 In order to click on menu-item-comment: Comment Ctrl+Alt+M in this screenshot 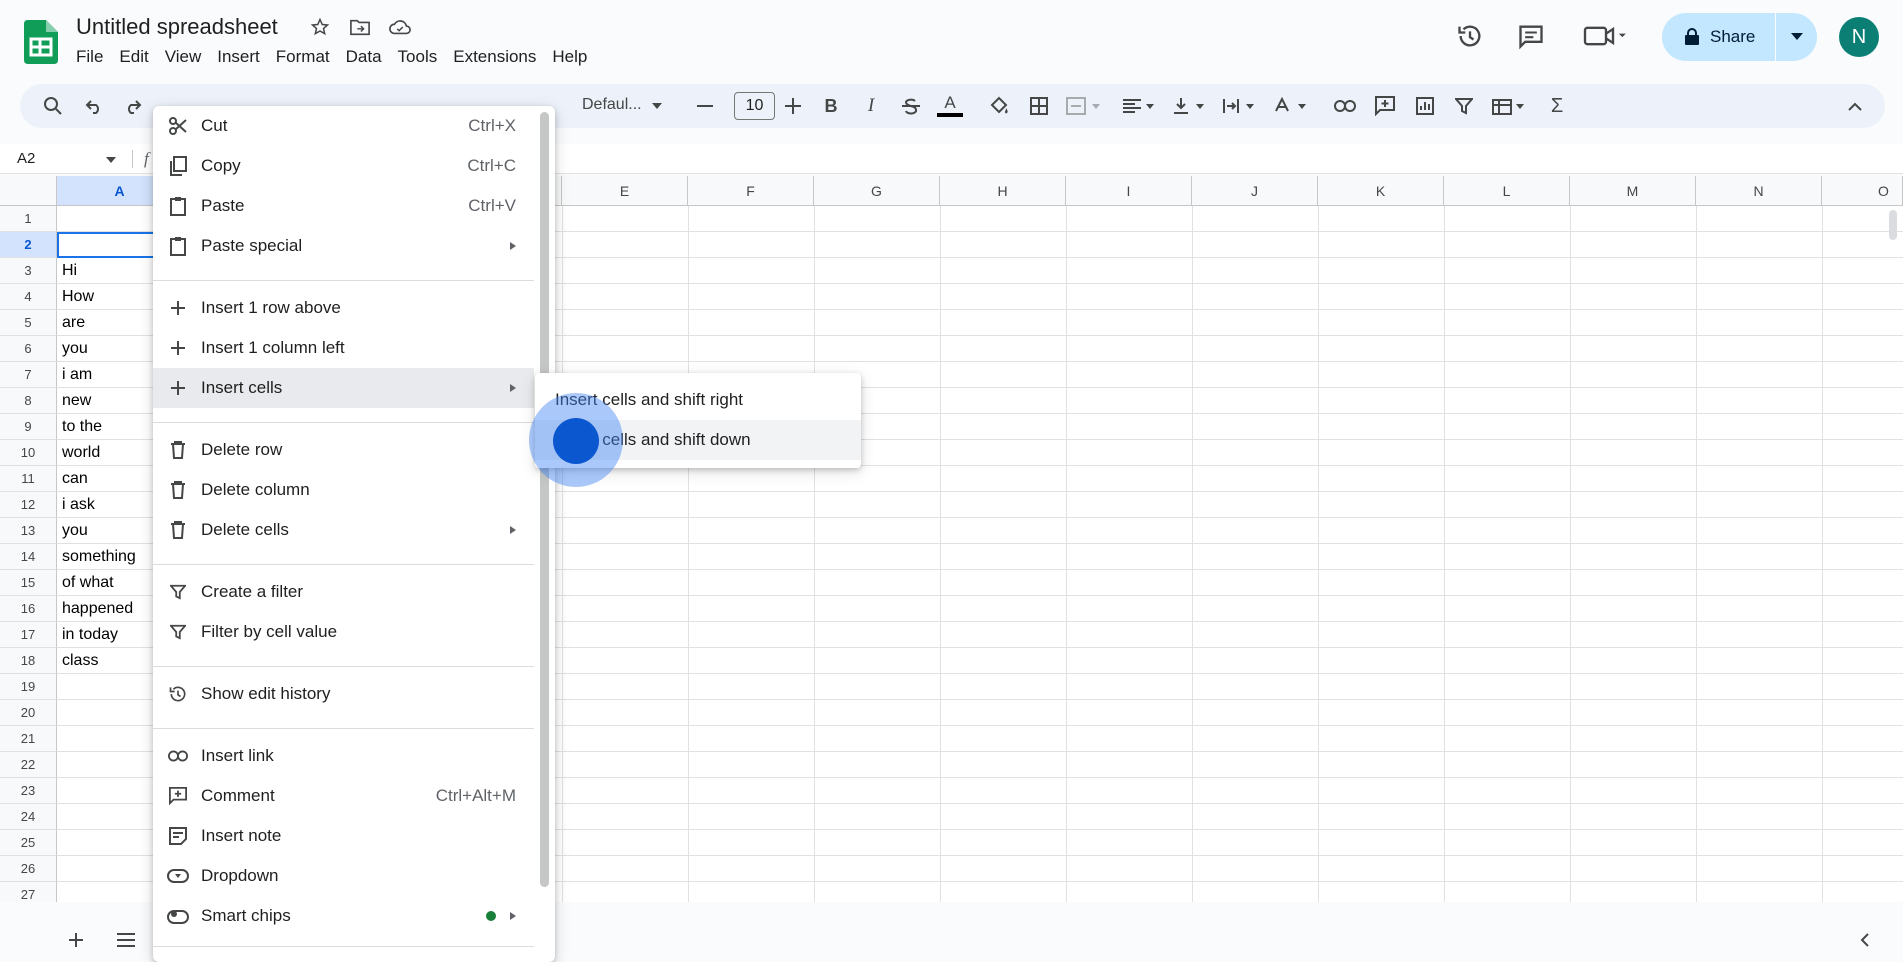, I will do `click(343, 796)`.